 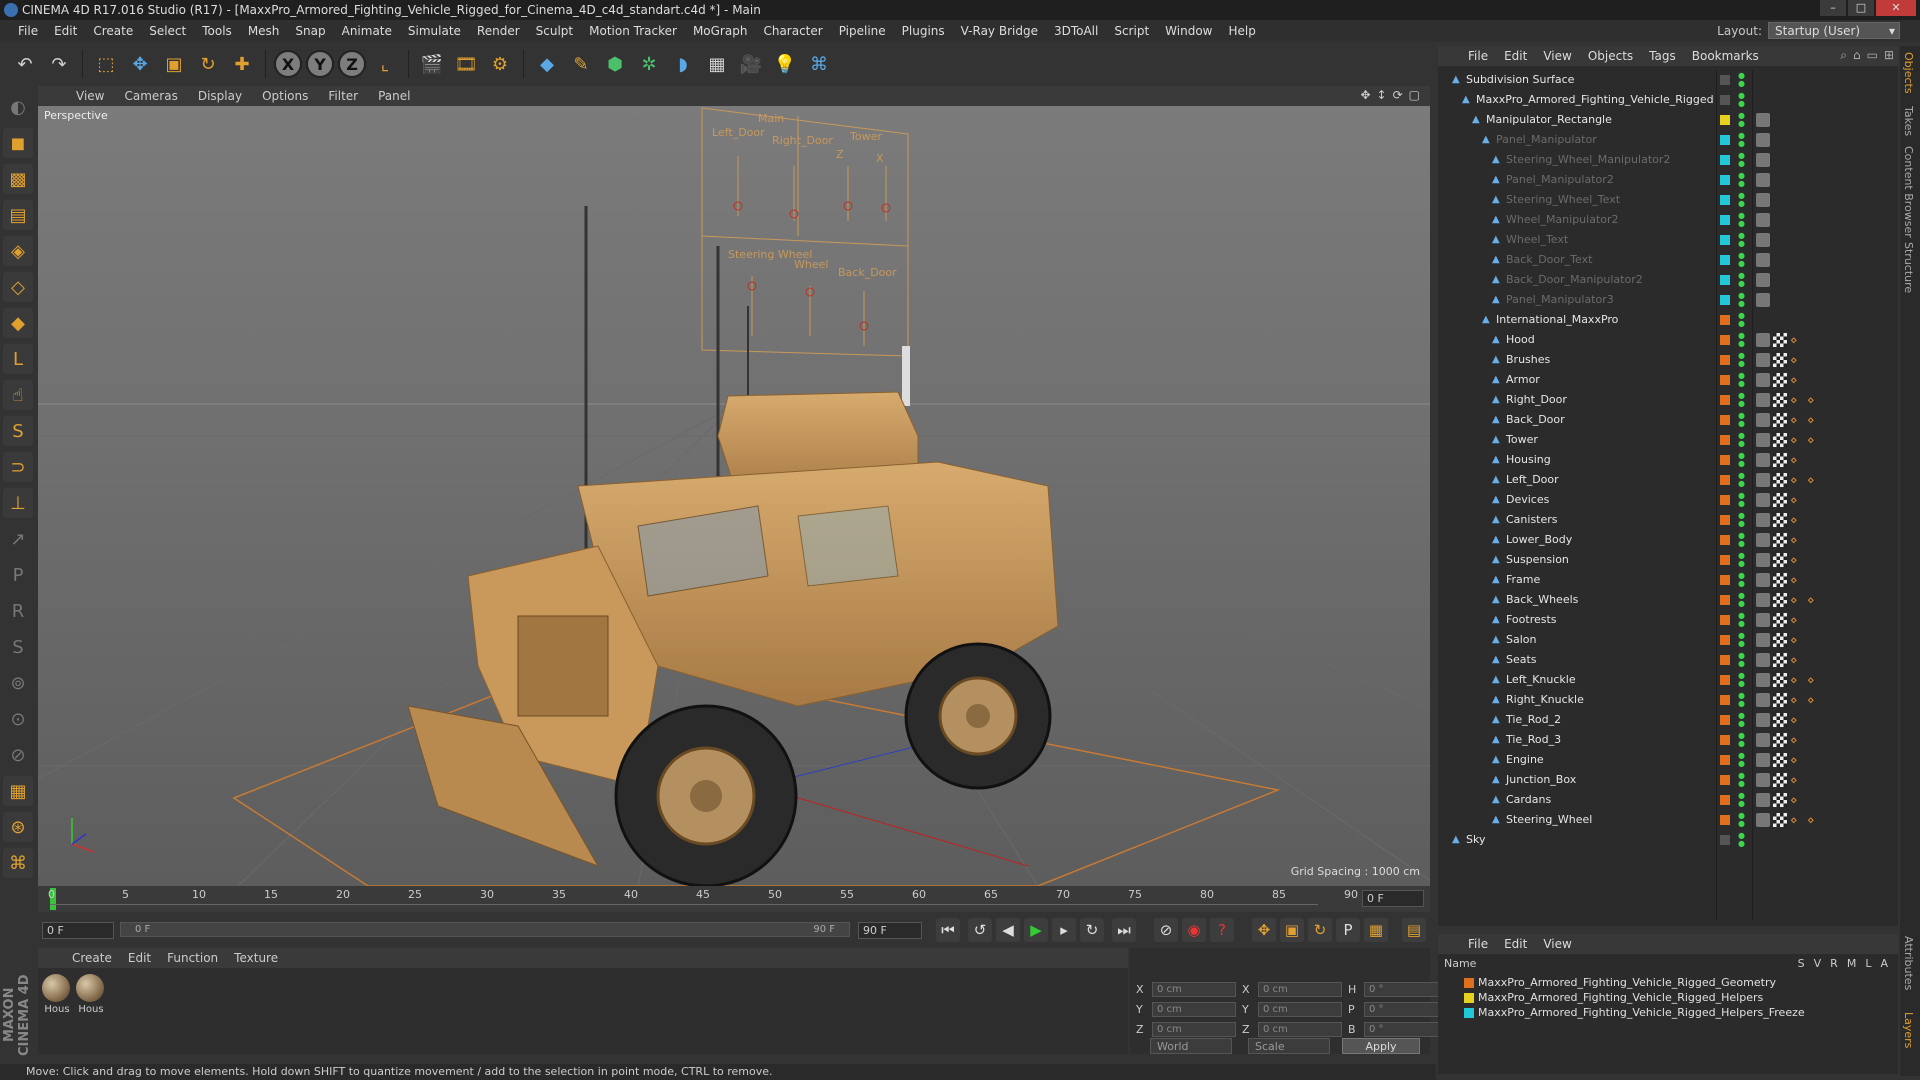 I want to click on menu-vray-bridge: V-Ray Bridge, so click(x=999, y=31).